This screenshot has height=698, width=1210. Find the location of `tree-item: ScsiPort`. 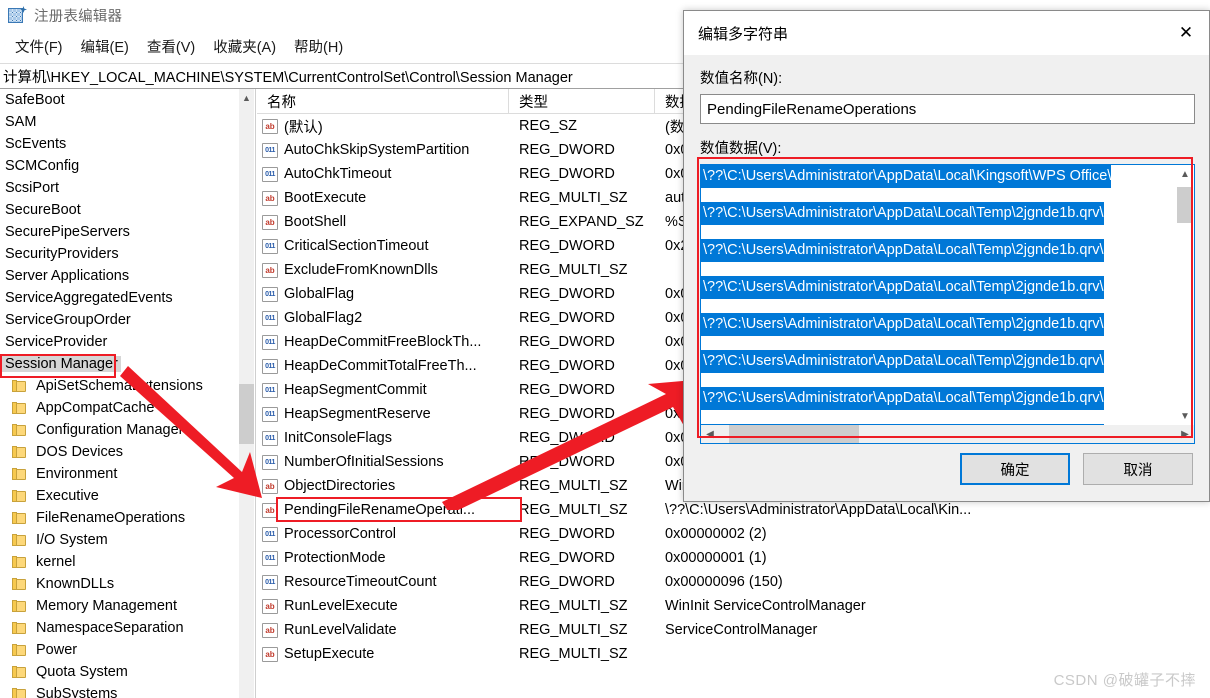

tree-item: ScsiPort is located at coordinates (120, 188).